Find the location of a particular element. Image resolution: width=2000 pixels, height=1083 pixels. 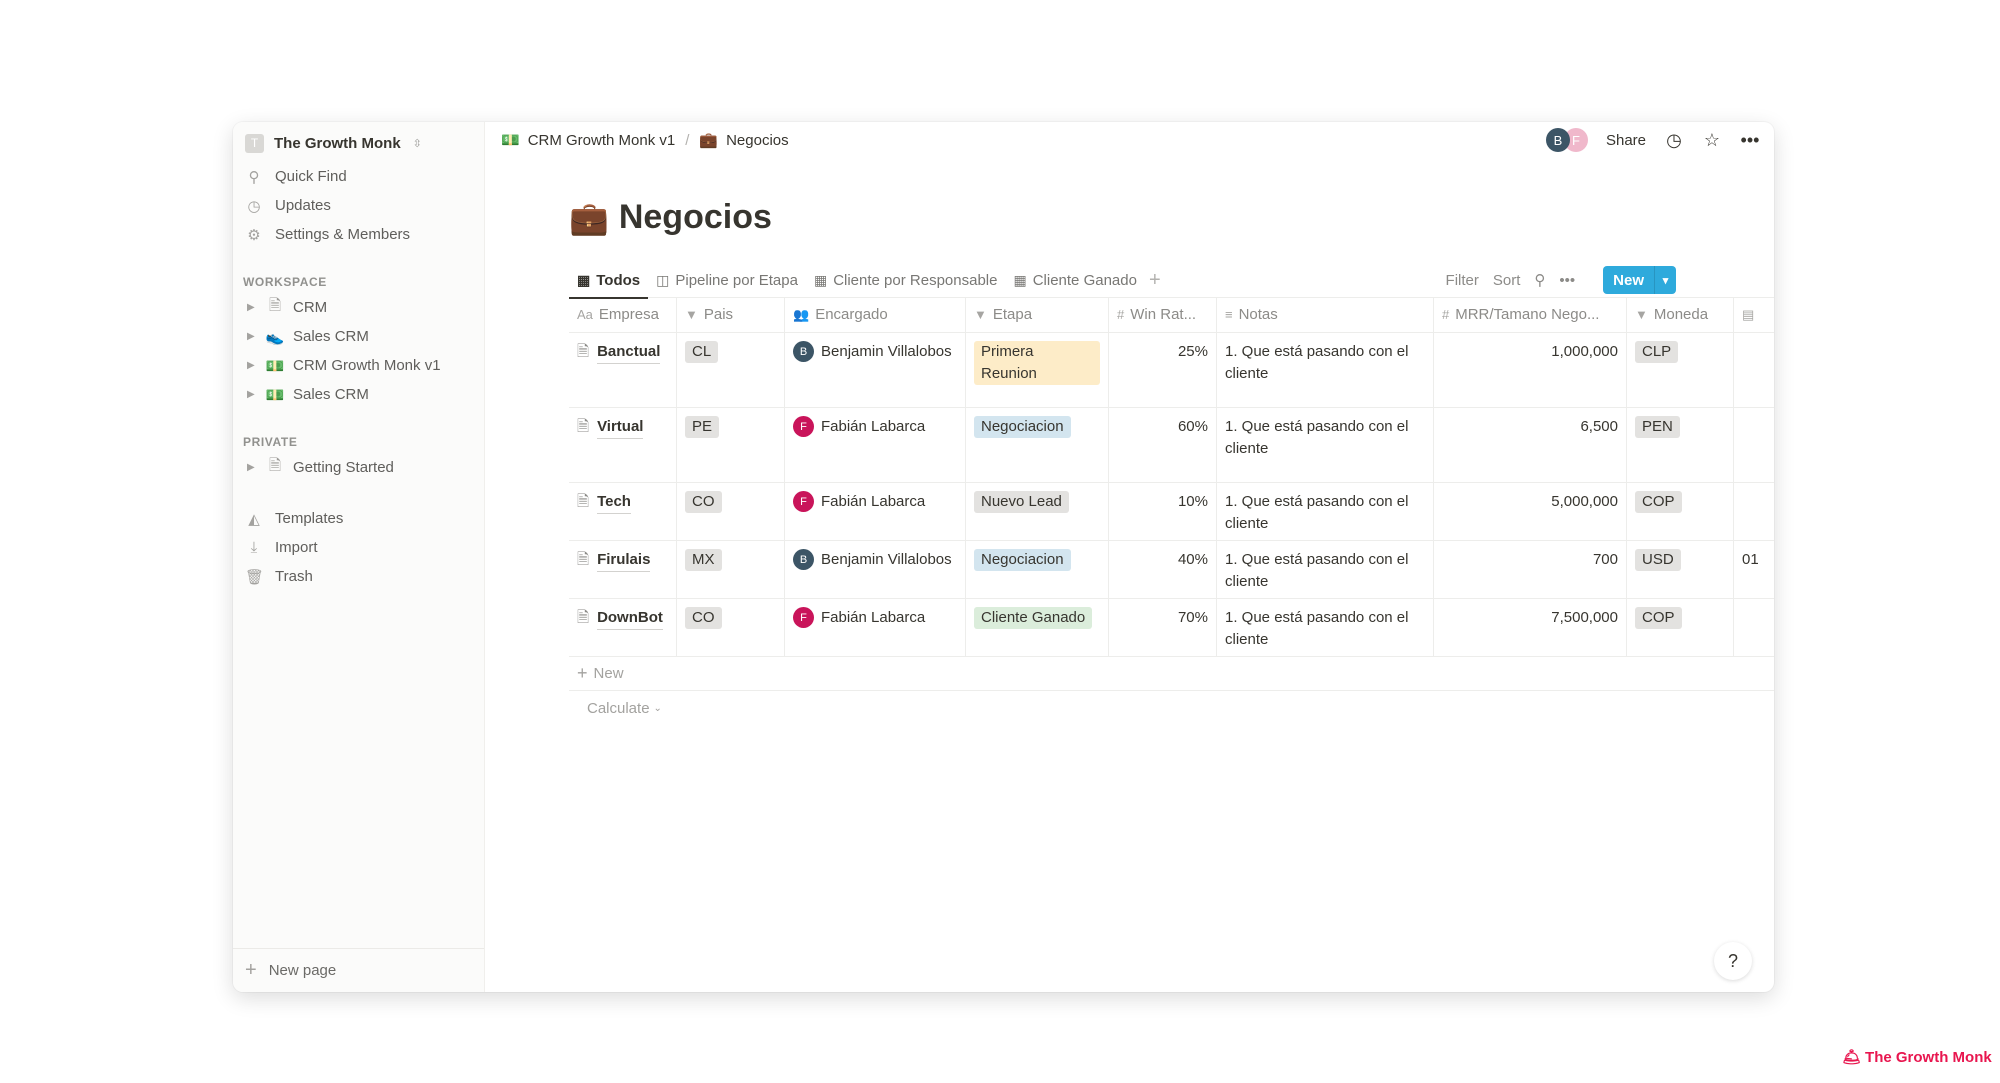

cell-empresa: 🗎 Firulais is located at coordinates (623, 569).